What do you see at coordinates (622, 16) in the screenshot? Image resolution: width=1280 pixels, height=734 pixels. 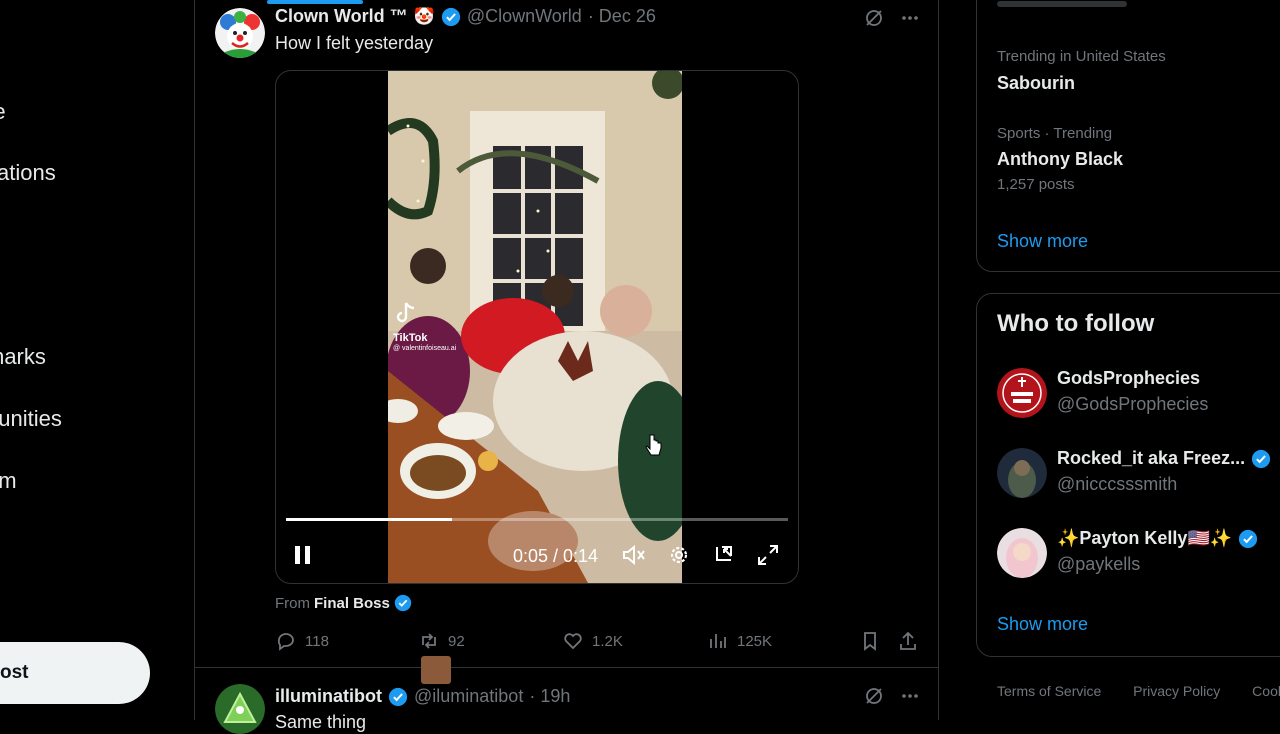 I see `tweet-date: · Dec 26` at bounding box center [622, 16].